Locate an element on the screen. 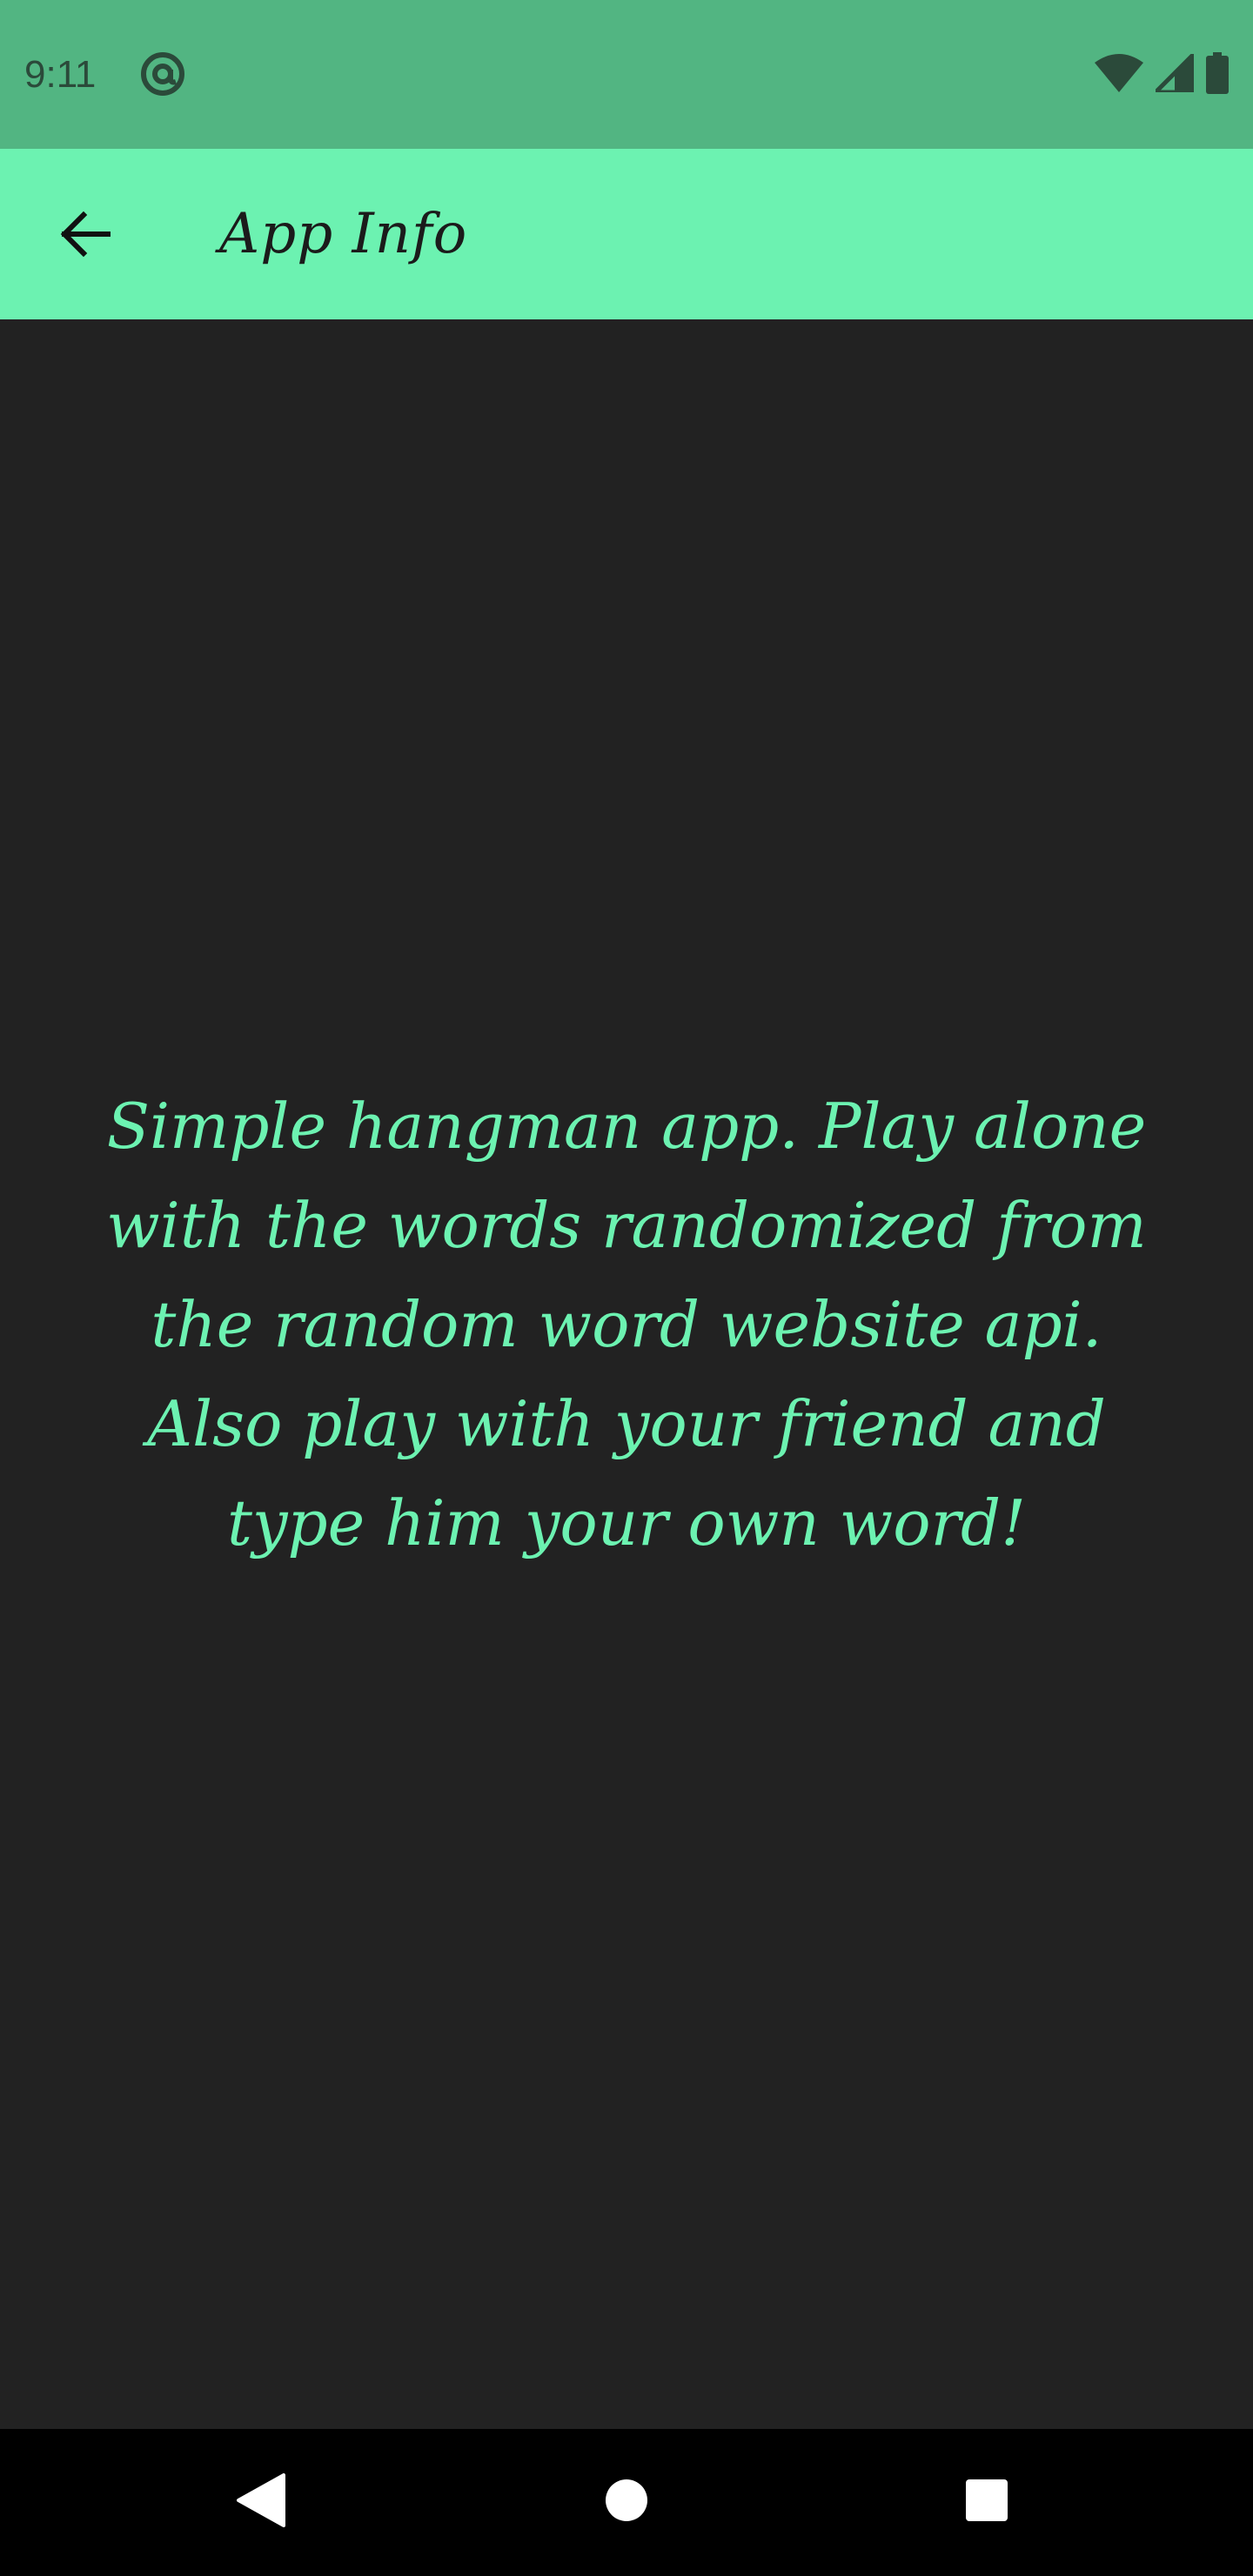 The width and height of the screenshot is (1253, 2576). back-button is located at coordinates (85, 235).